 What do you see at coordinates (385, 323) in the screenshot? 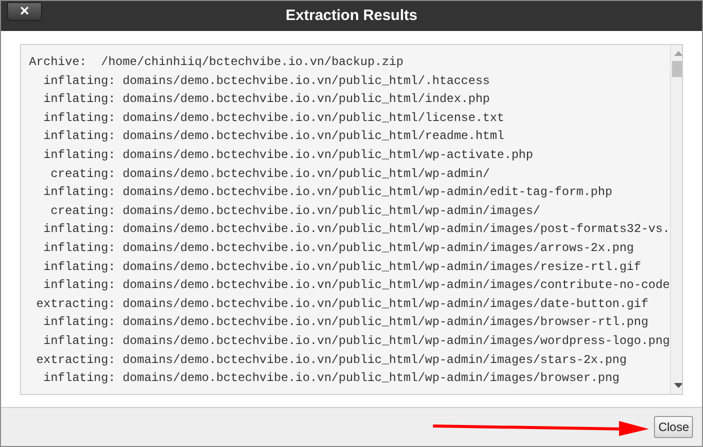
I see `log-path: domains/demo.bctechvibe.io.vn/public_html/wp-admin/images/browser-rtl.png` at bounding box center [385, 323].